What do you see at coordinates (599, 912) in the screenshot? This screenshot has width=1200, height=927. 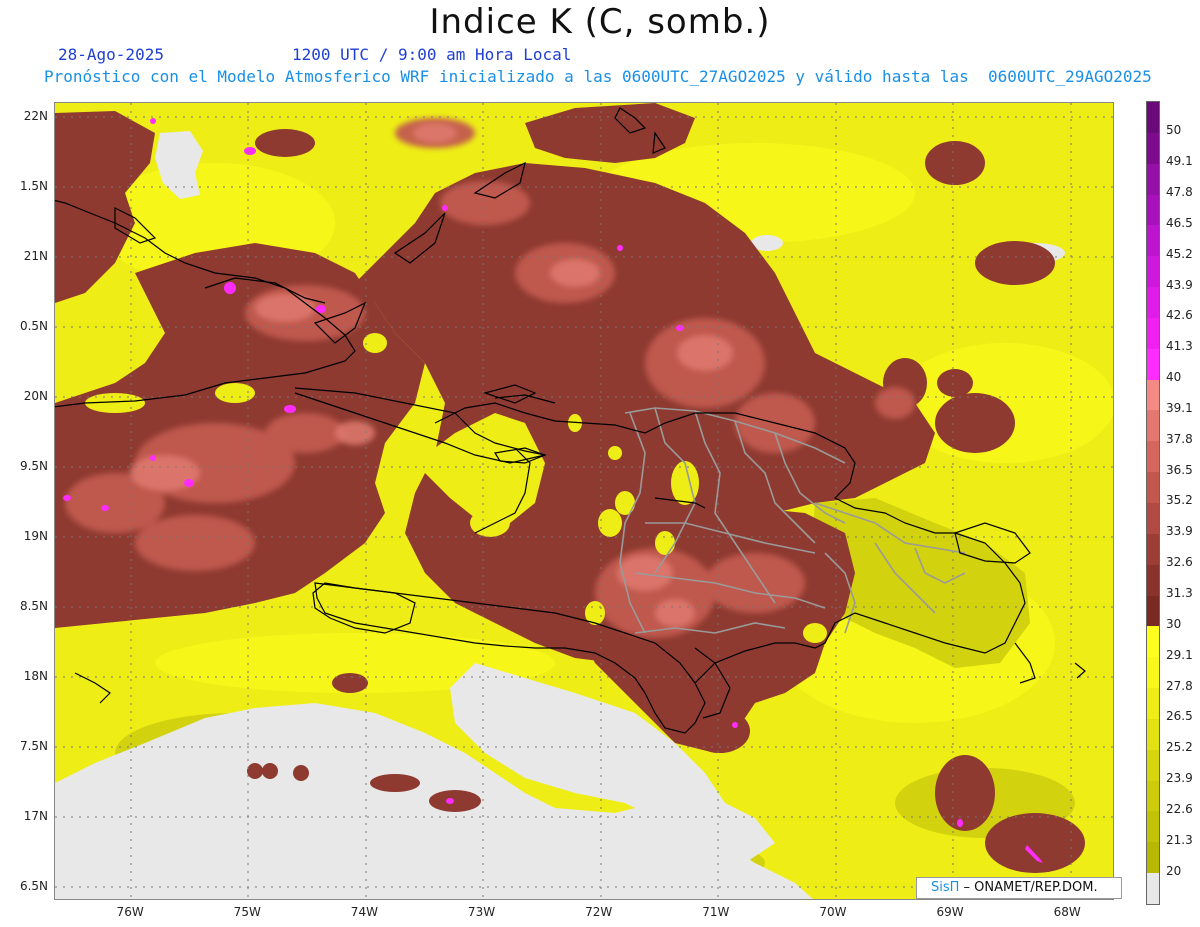 I see `lon-tick-label: 72W` at bounding box center [599, 912].